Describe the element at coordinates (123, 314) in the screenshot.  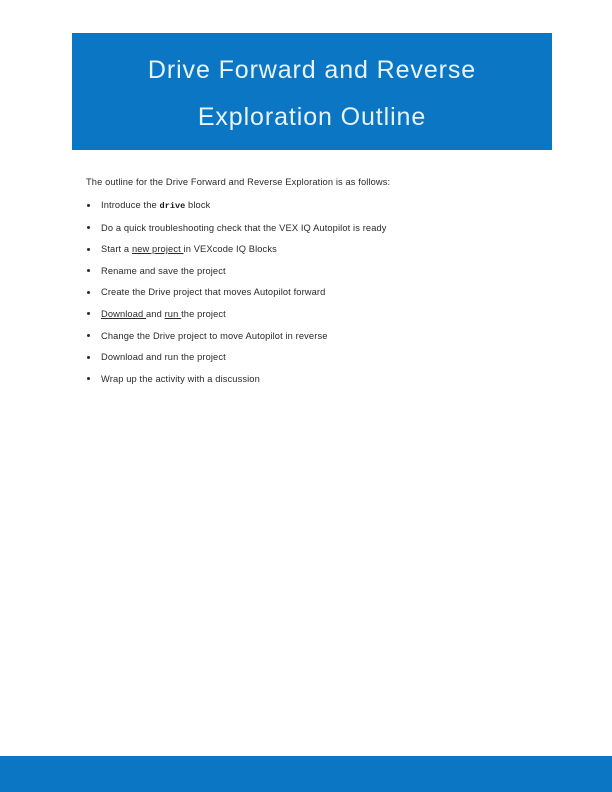
I see `outline-item-link: Download` at that location.